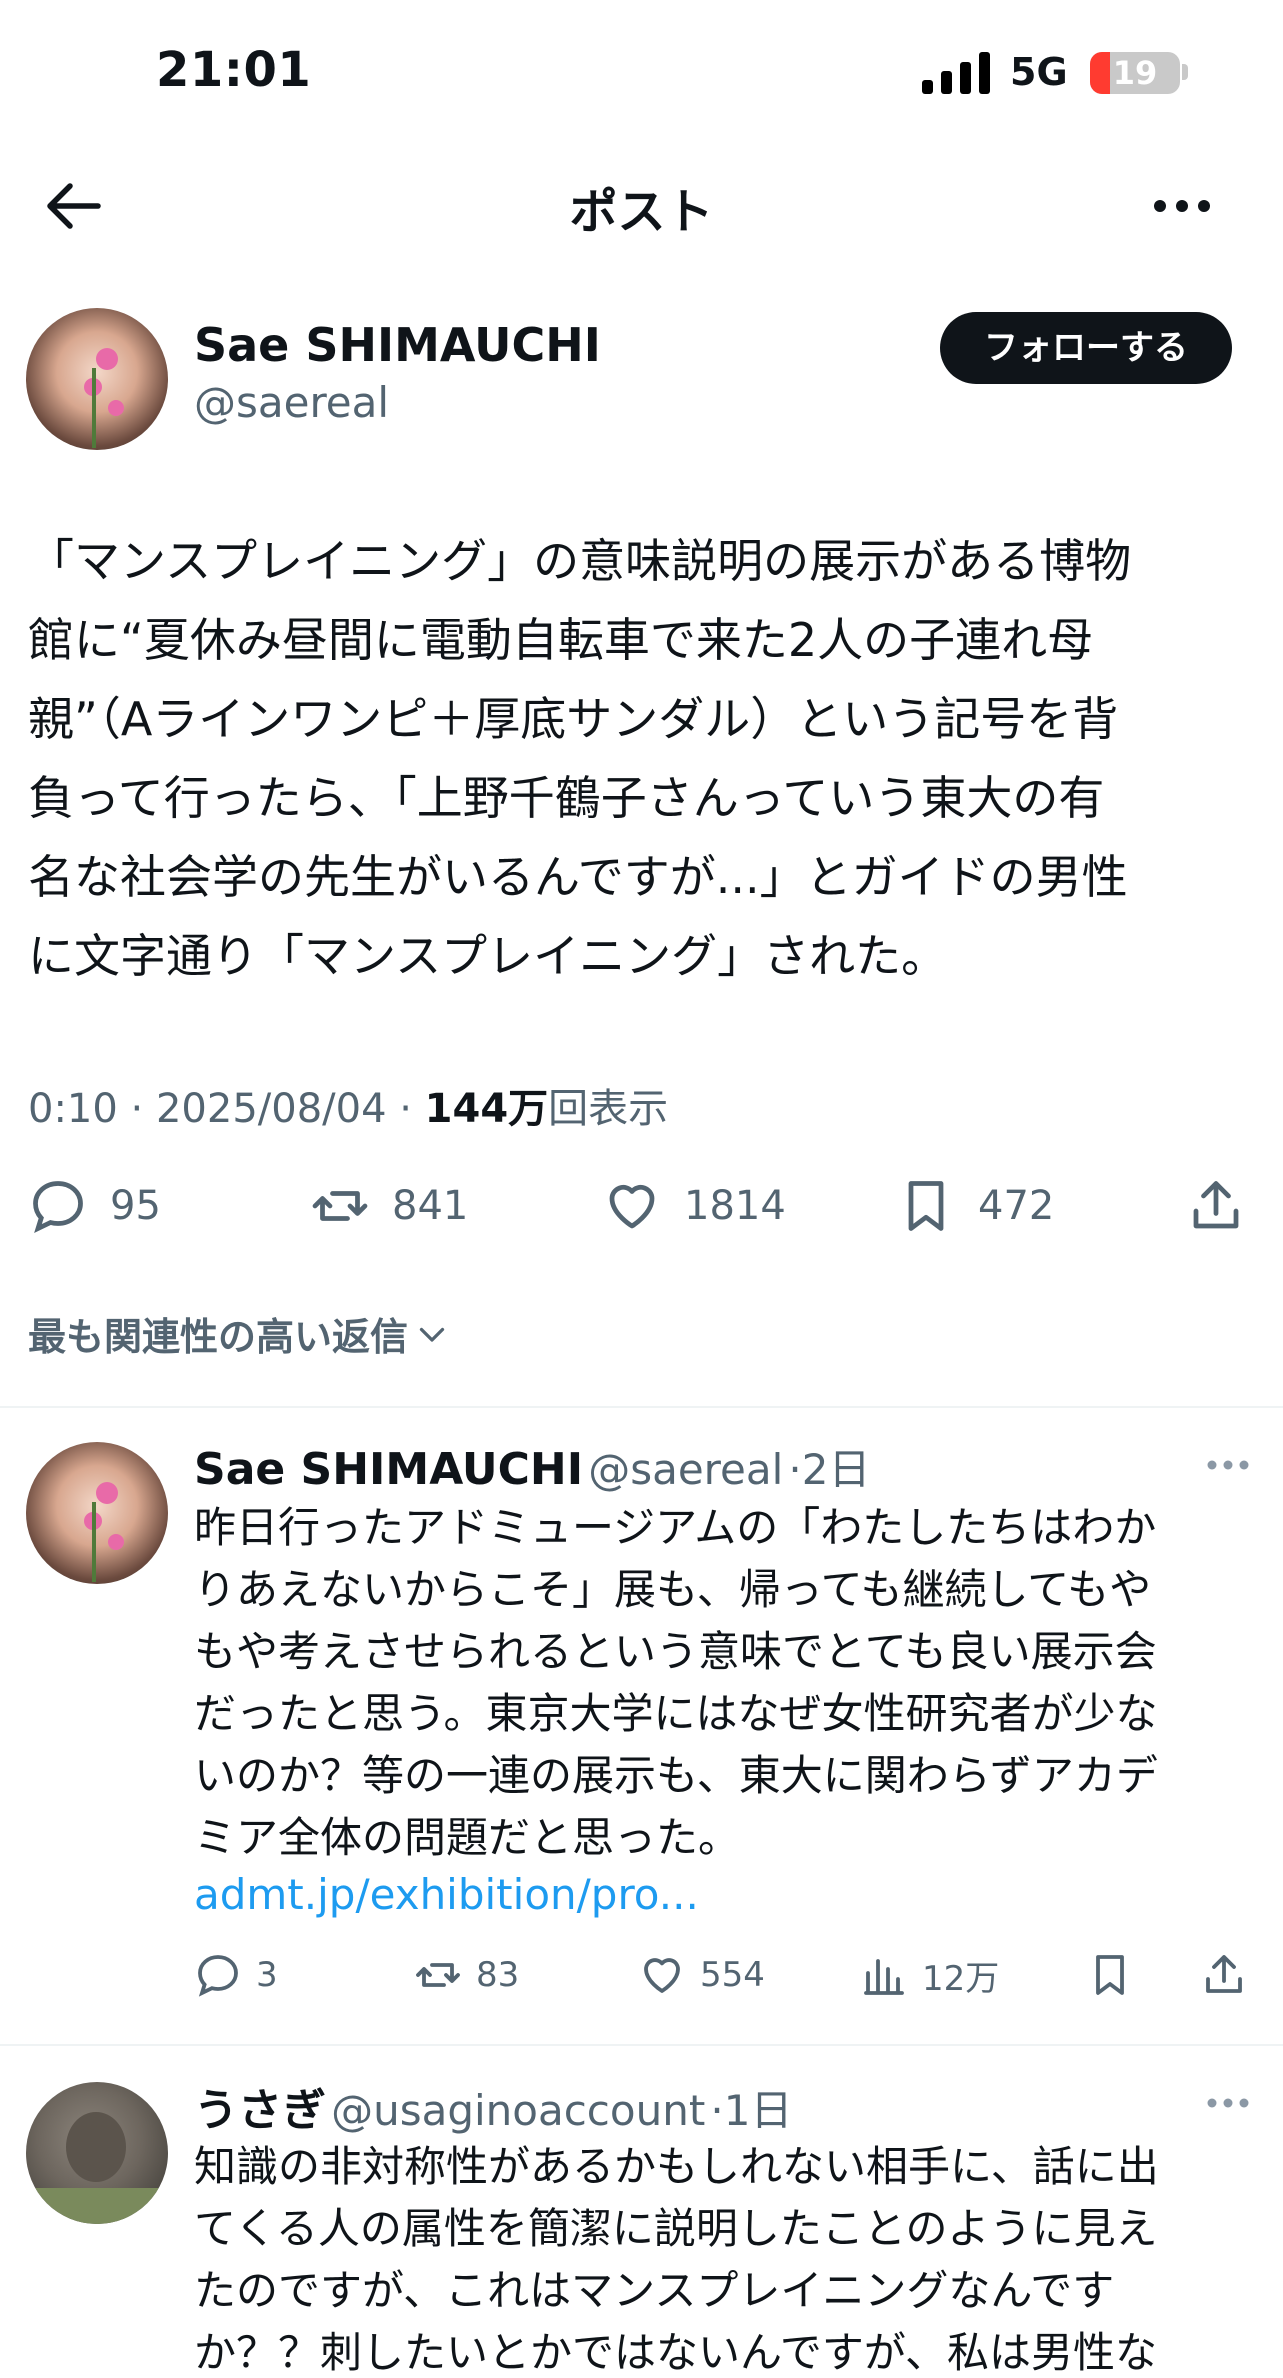  What do you see at coordinates (641, 212) in the screenshot?
I see `page-title: ポスト` at bounding box center [641, 212].